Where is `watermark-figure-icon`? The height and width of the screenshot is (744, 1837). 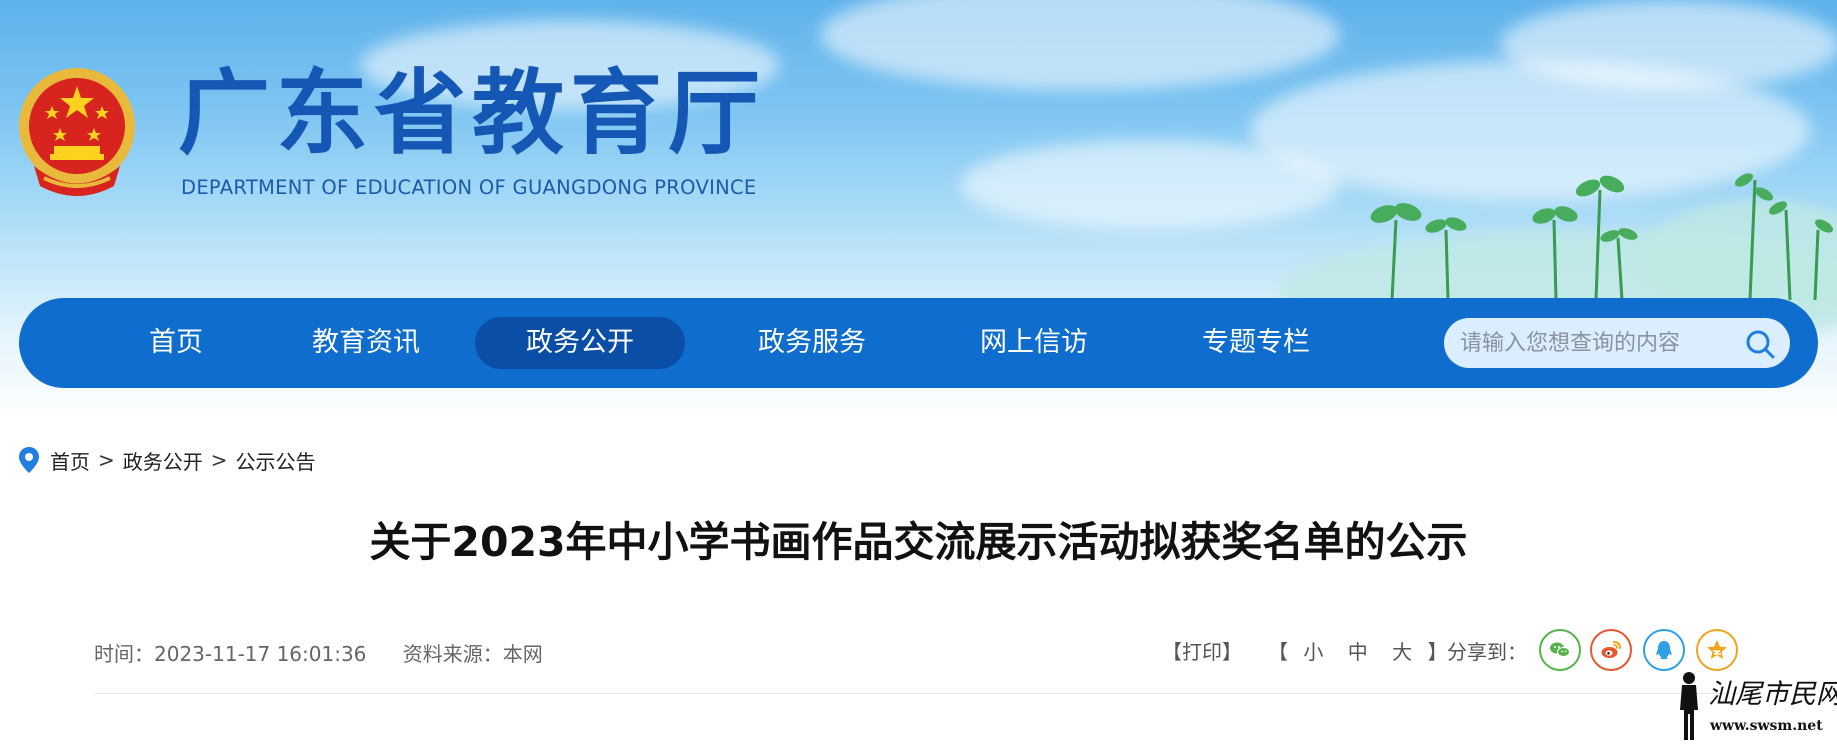 watermark-figure-icon is located at coordinates (1689, 706).